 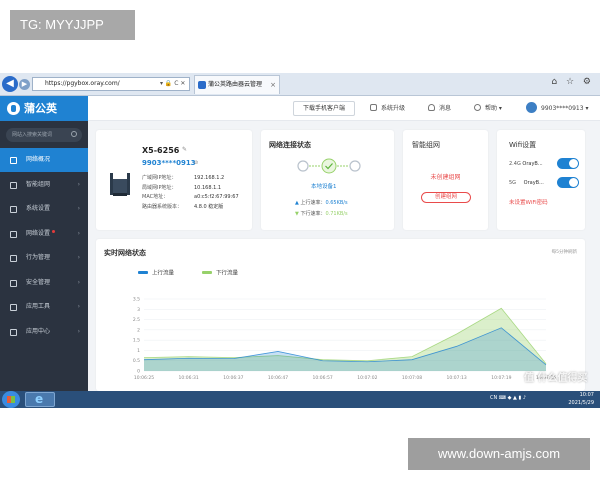 I want to click on download-app-button: 下载手机客户端, so click(x=324, y=108).